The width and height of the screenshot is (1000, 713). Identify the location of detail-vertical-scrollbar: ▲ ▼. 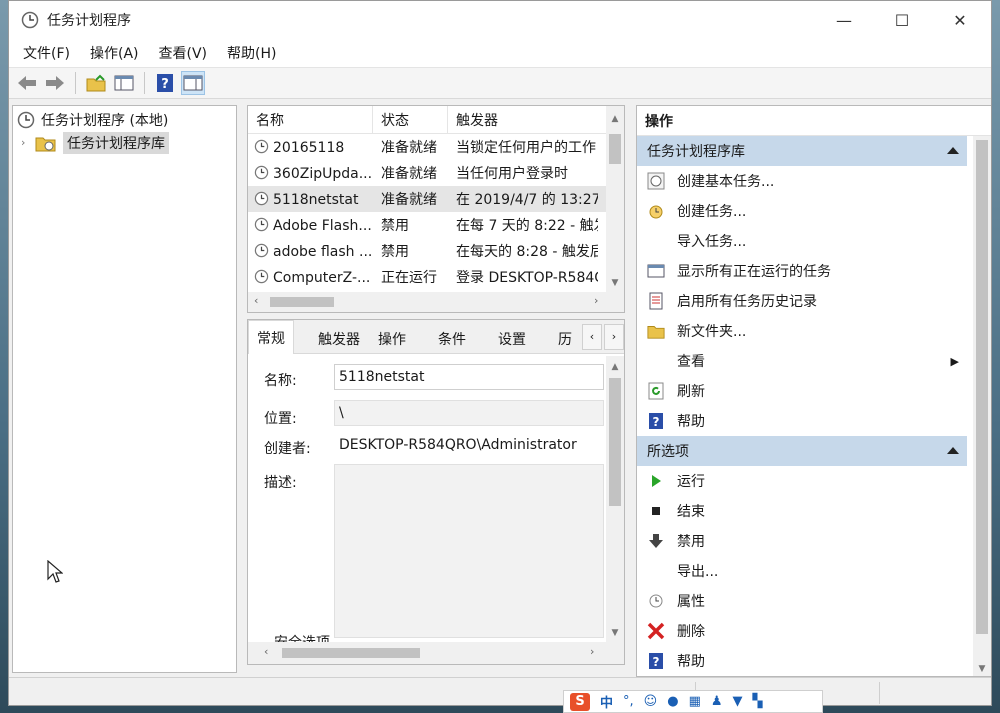
(615, 499).